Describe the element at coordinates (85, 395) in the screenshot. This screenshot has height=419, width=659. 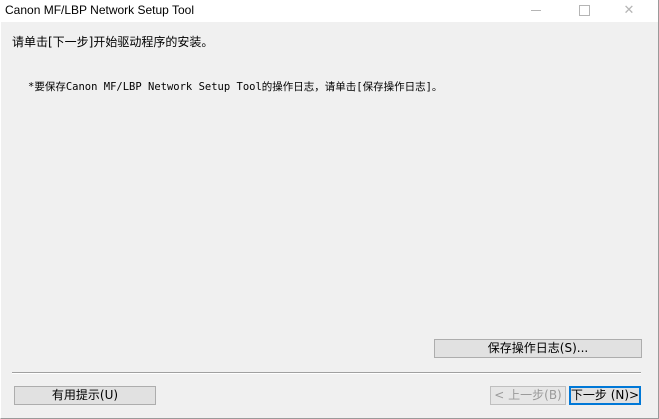
I see `useful-hints-button: 有用提示(U)` at that location.